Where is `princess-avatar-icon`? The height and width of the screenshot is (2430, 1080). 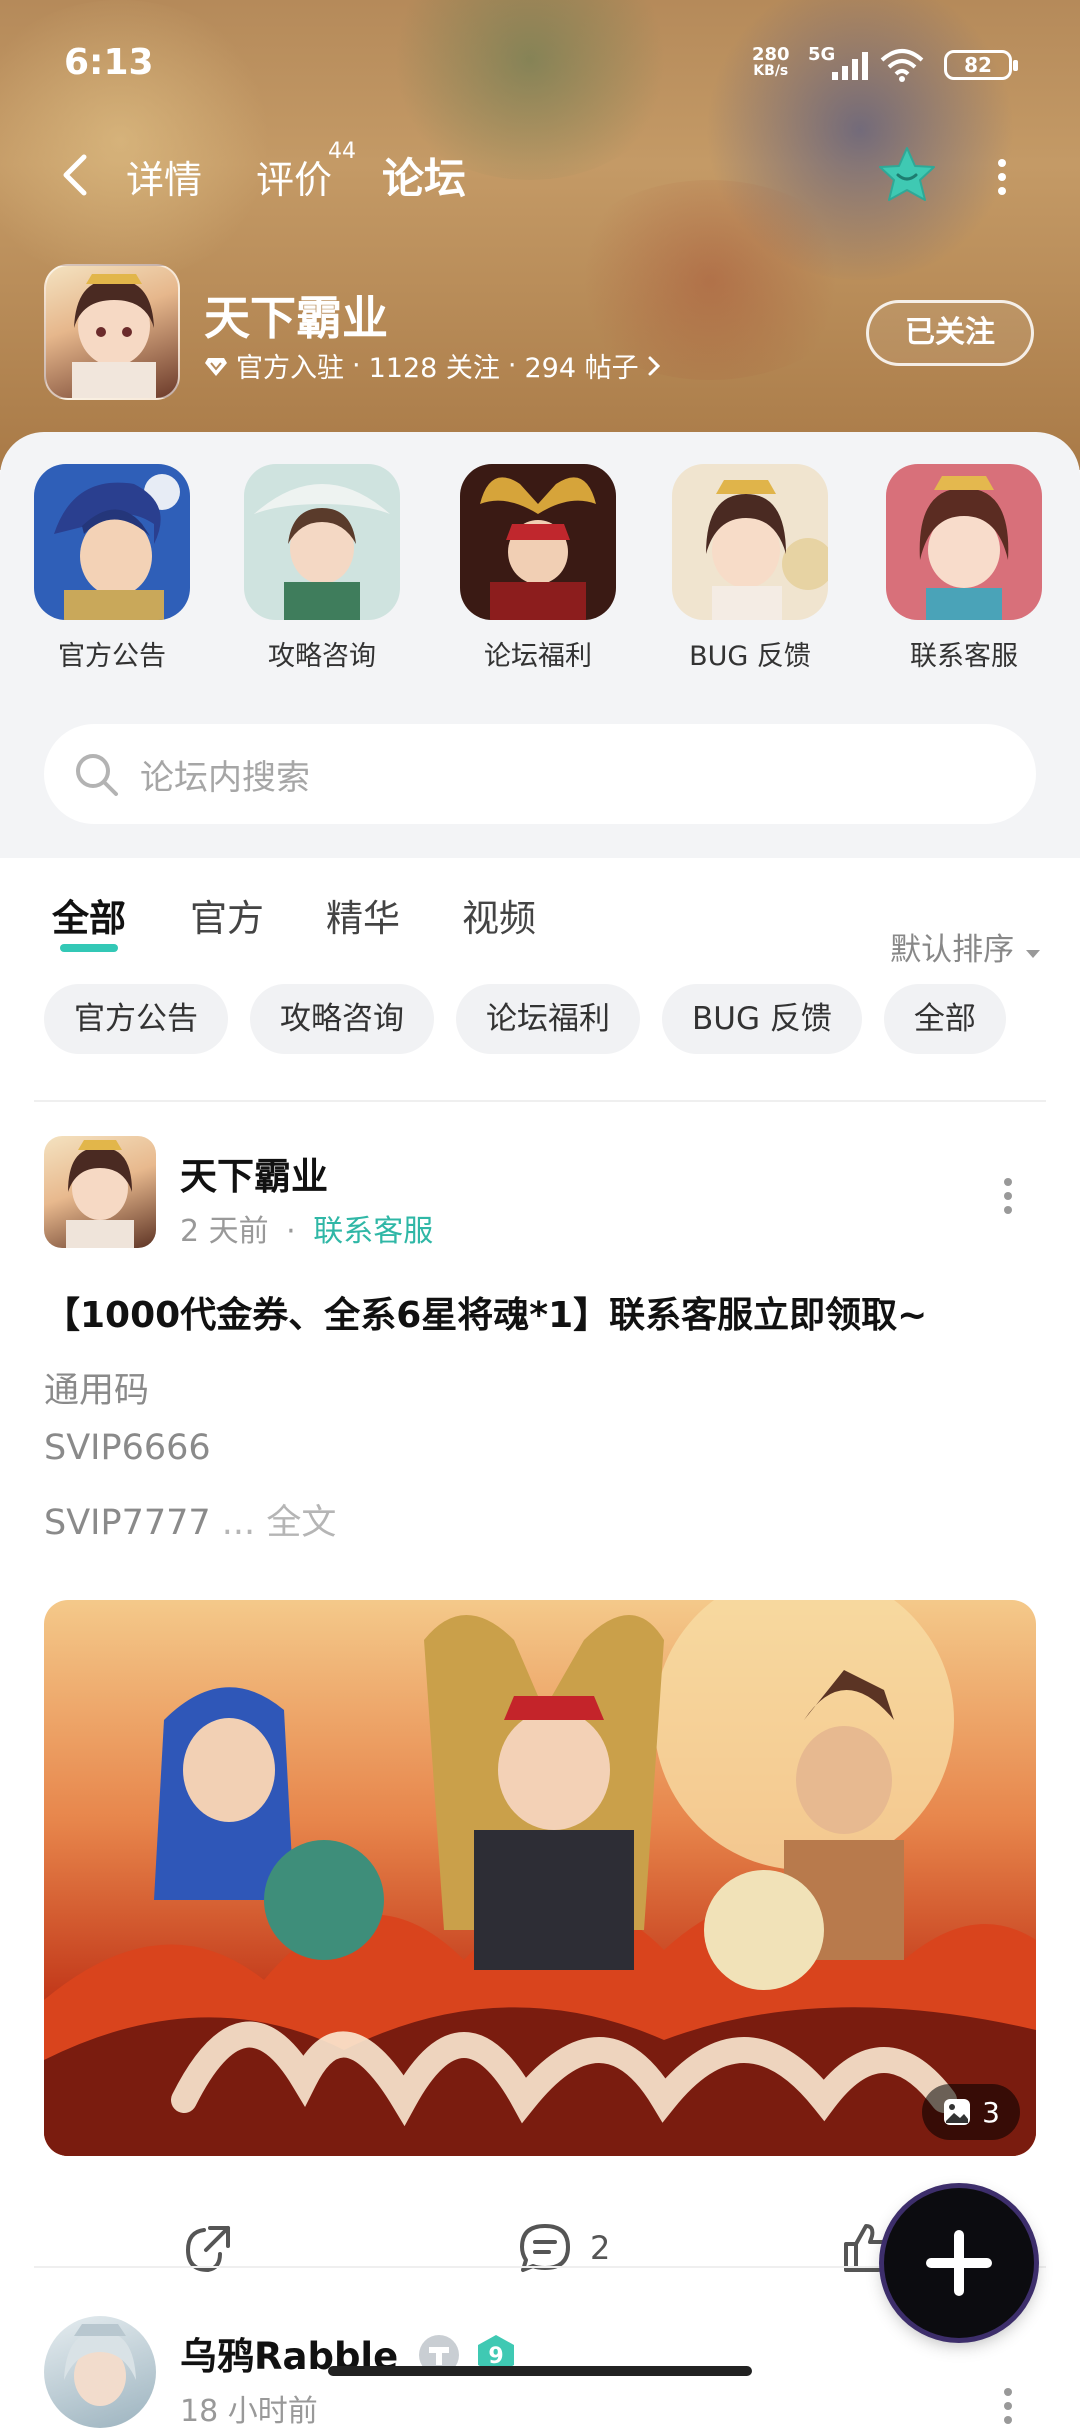 princess-avatar-icon is located at coordinates (750, 542).